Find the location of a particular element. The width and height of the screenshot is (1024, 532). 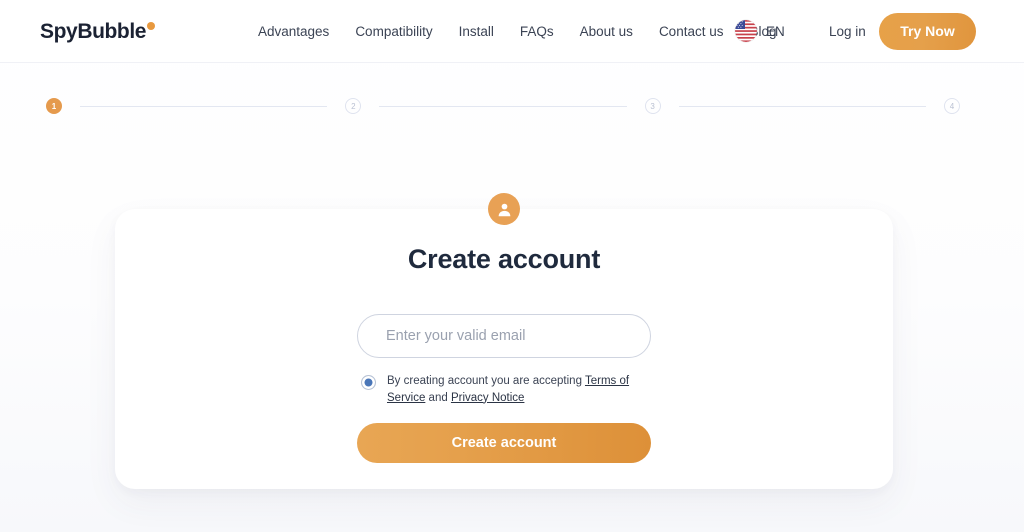

language-code-label: EN is located at coordinates (775, 31).